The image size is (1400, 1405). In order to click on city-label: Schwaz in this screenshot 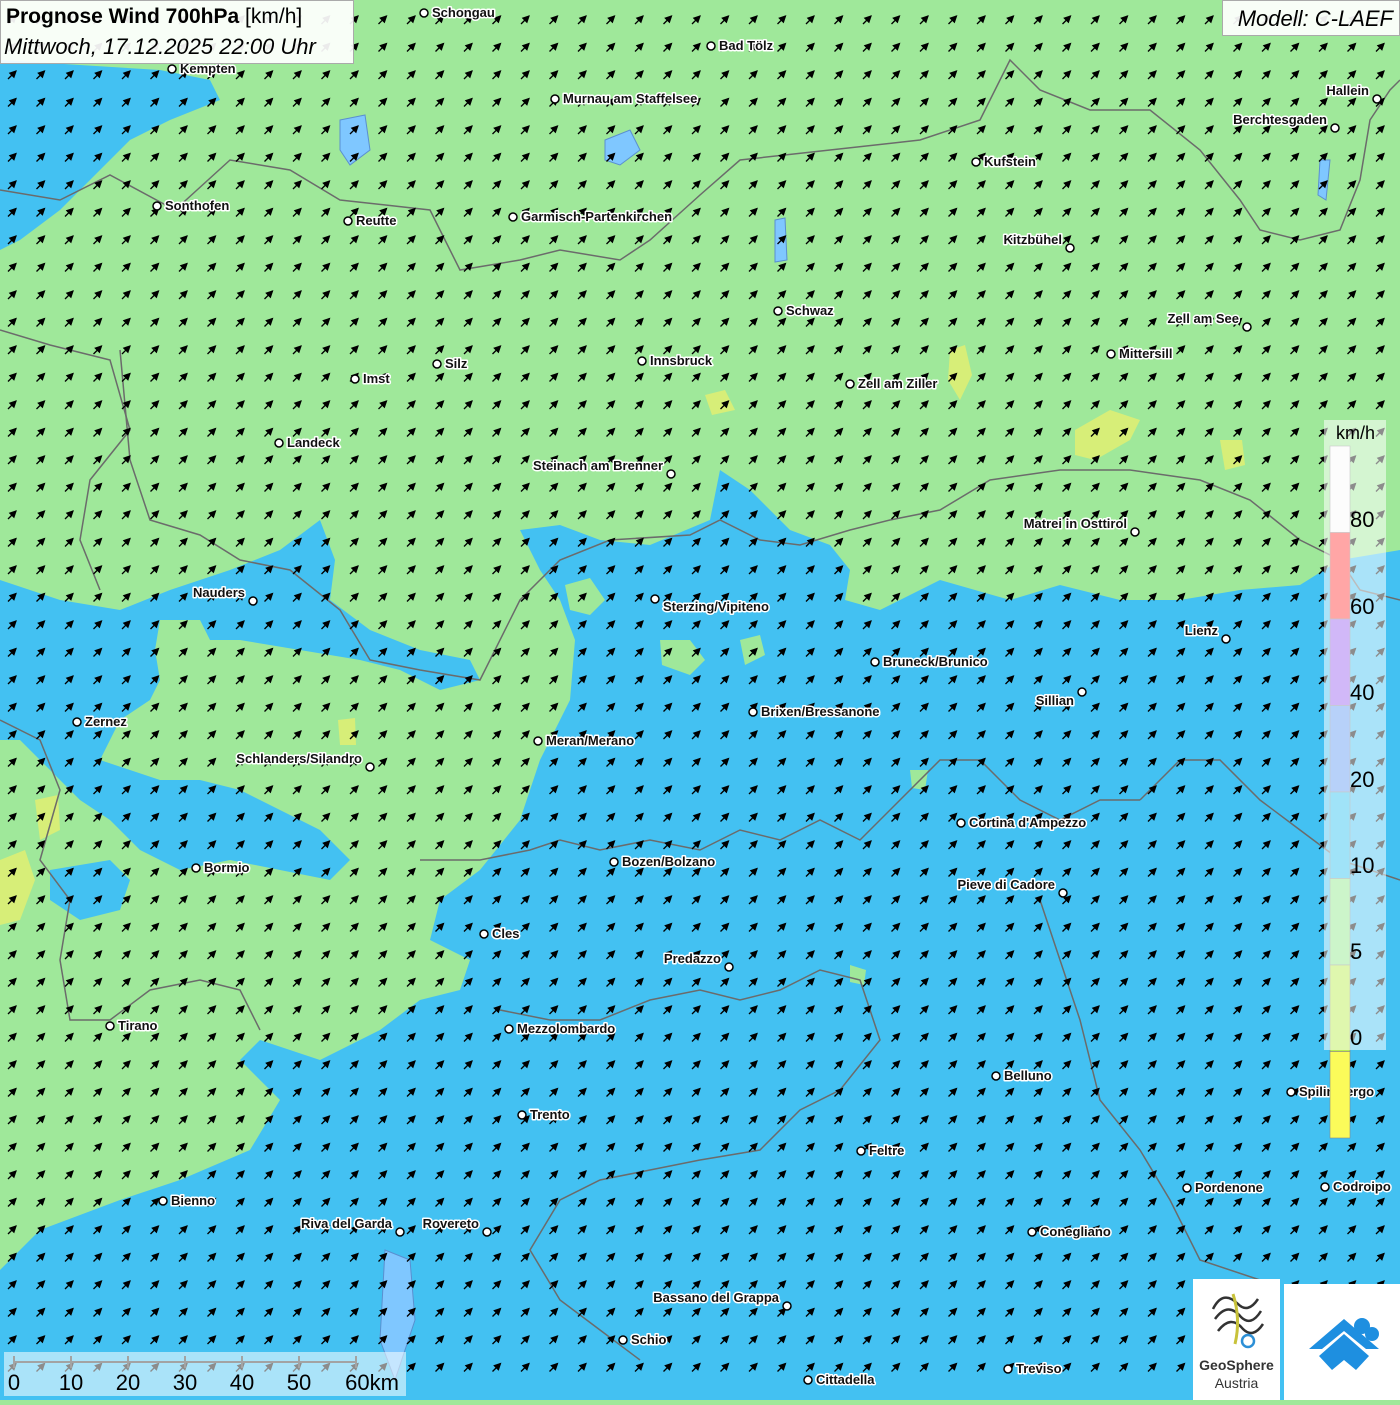, I will do `click(810, 310)`.